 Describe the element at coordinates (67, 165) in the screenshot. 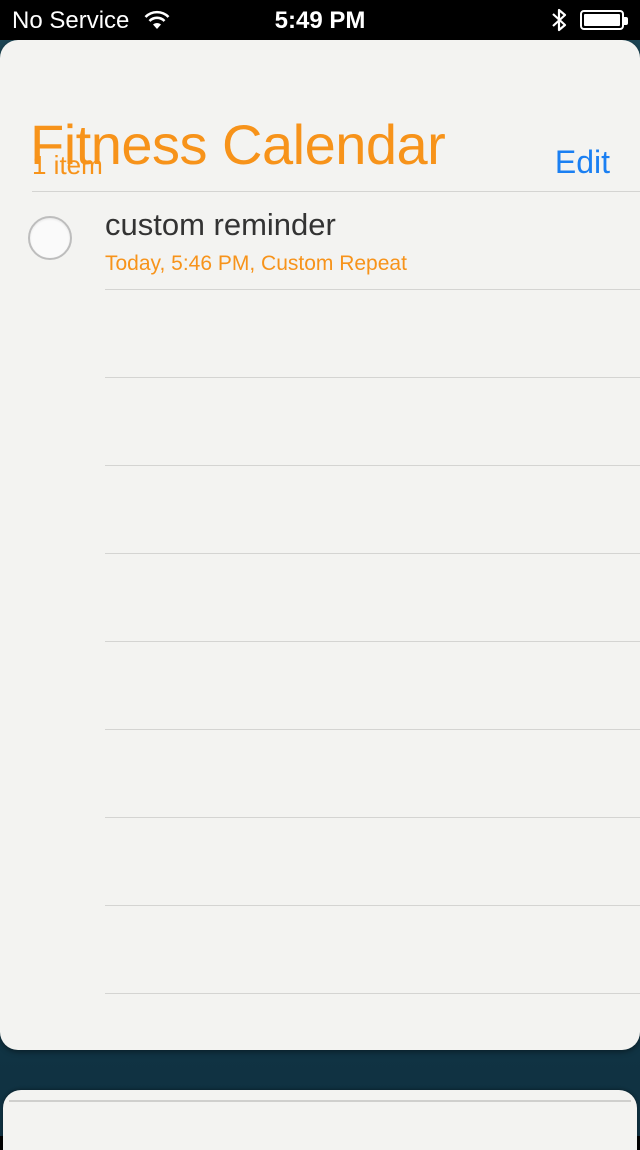

I see `item-count: 1 item` at that location.